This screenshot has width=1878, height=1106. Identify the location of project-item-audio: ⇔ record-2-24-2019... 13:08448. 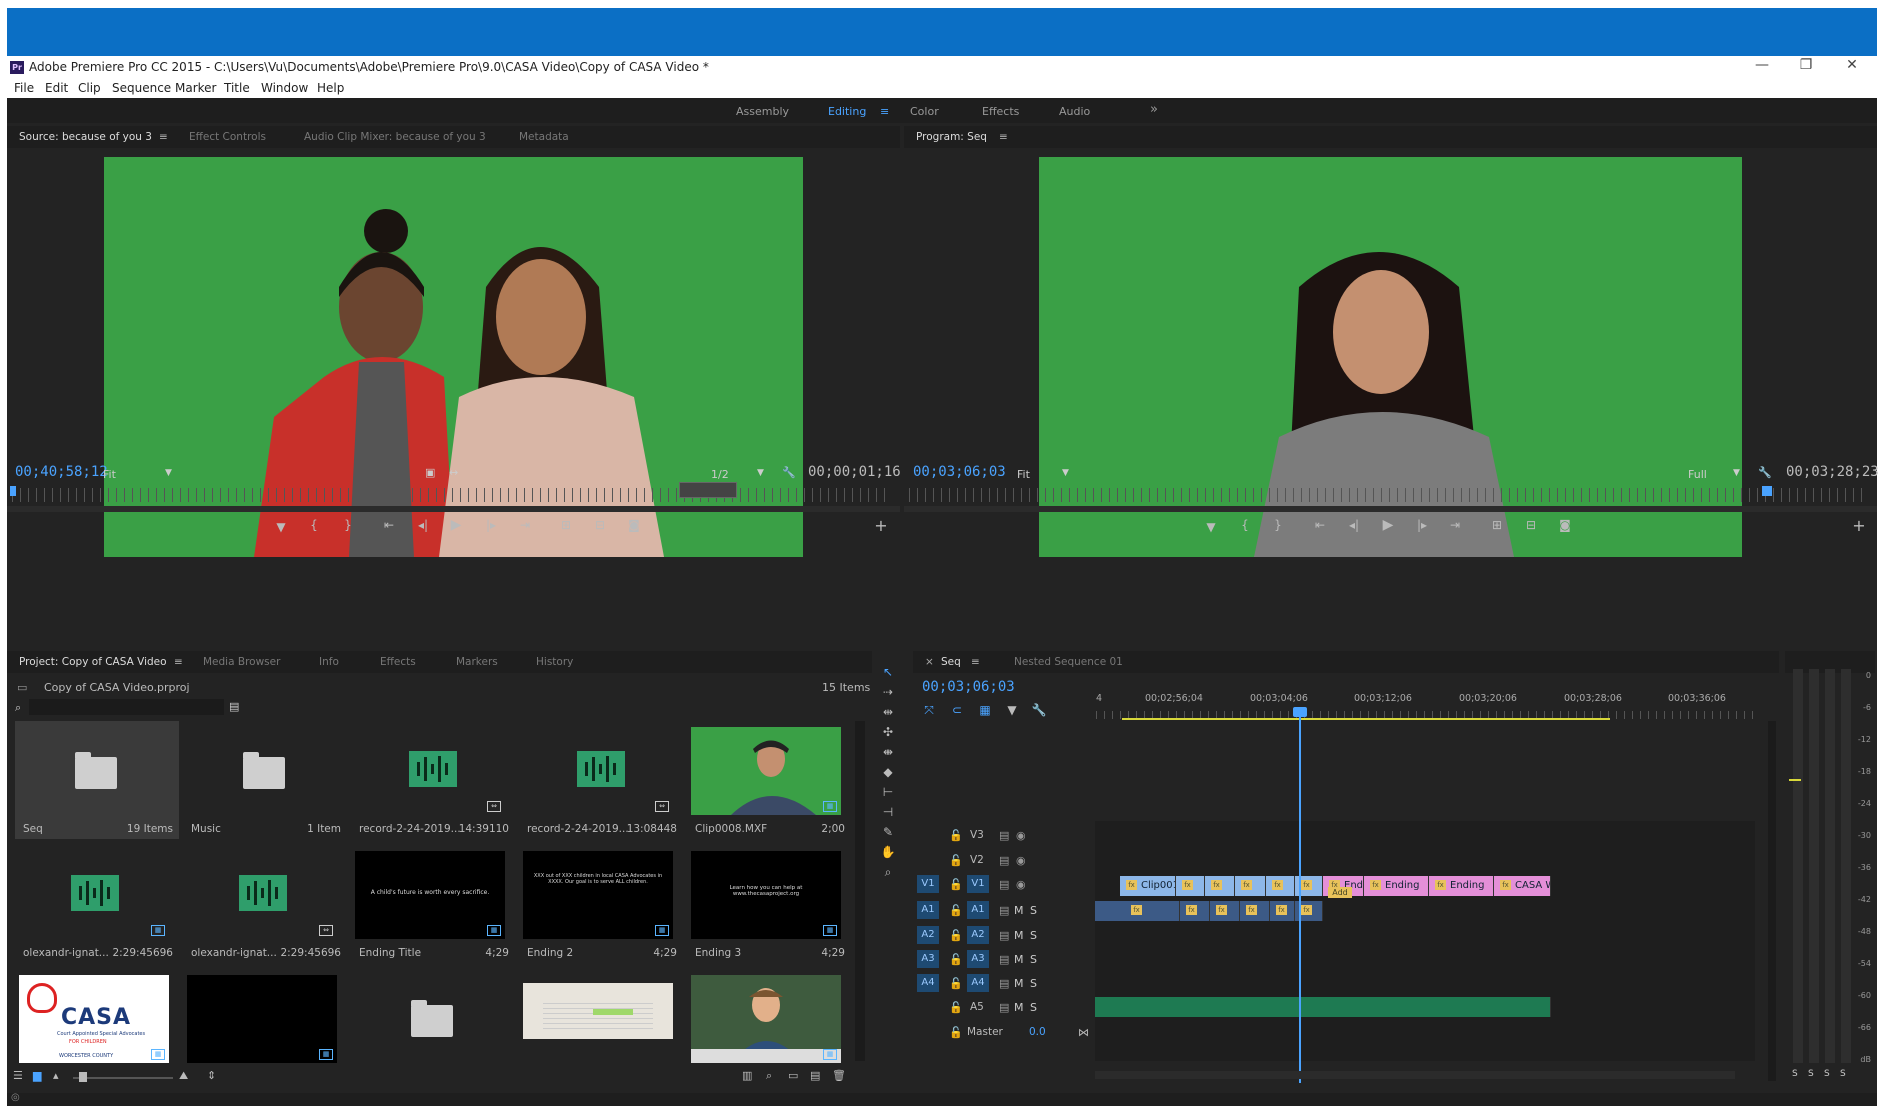
(601, 780).